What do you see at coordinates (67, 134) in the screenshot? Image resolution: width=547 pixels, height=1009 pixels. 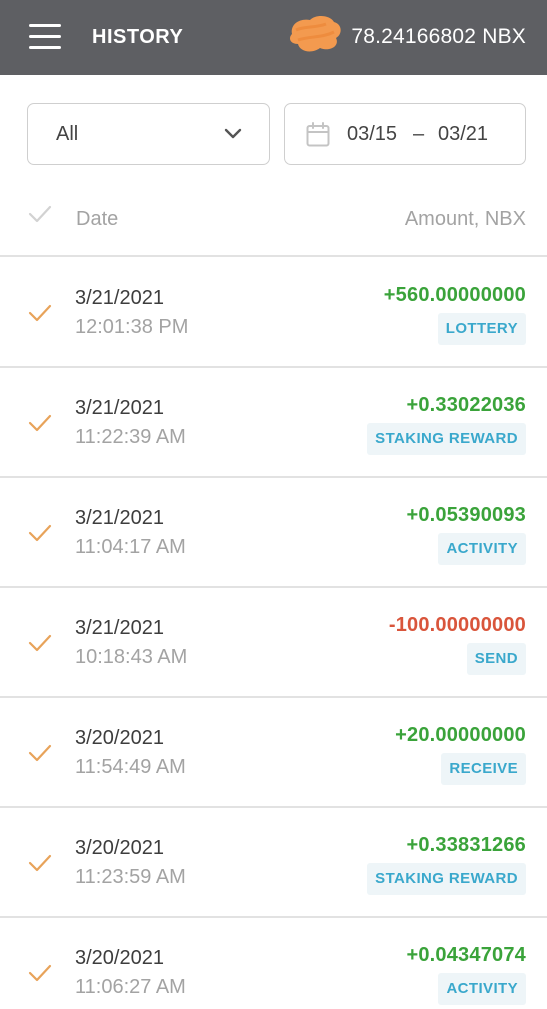 I see `transaction-type-value: All` at bounding box center [67, 134].